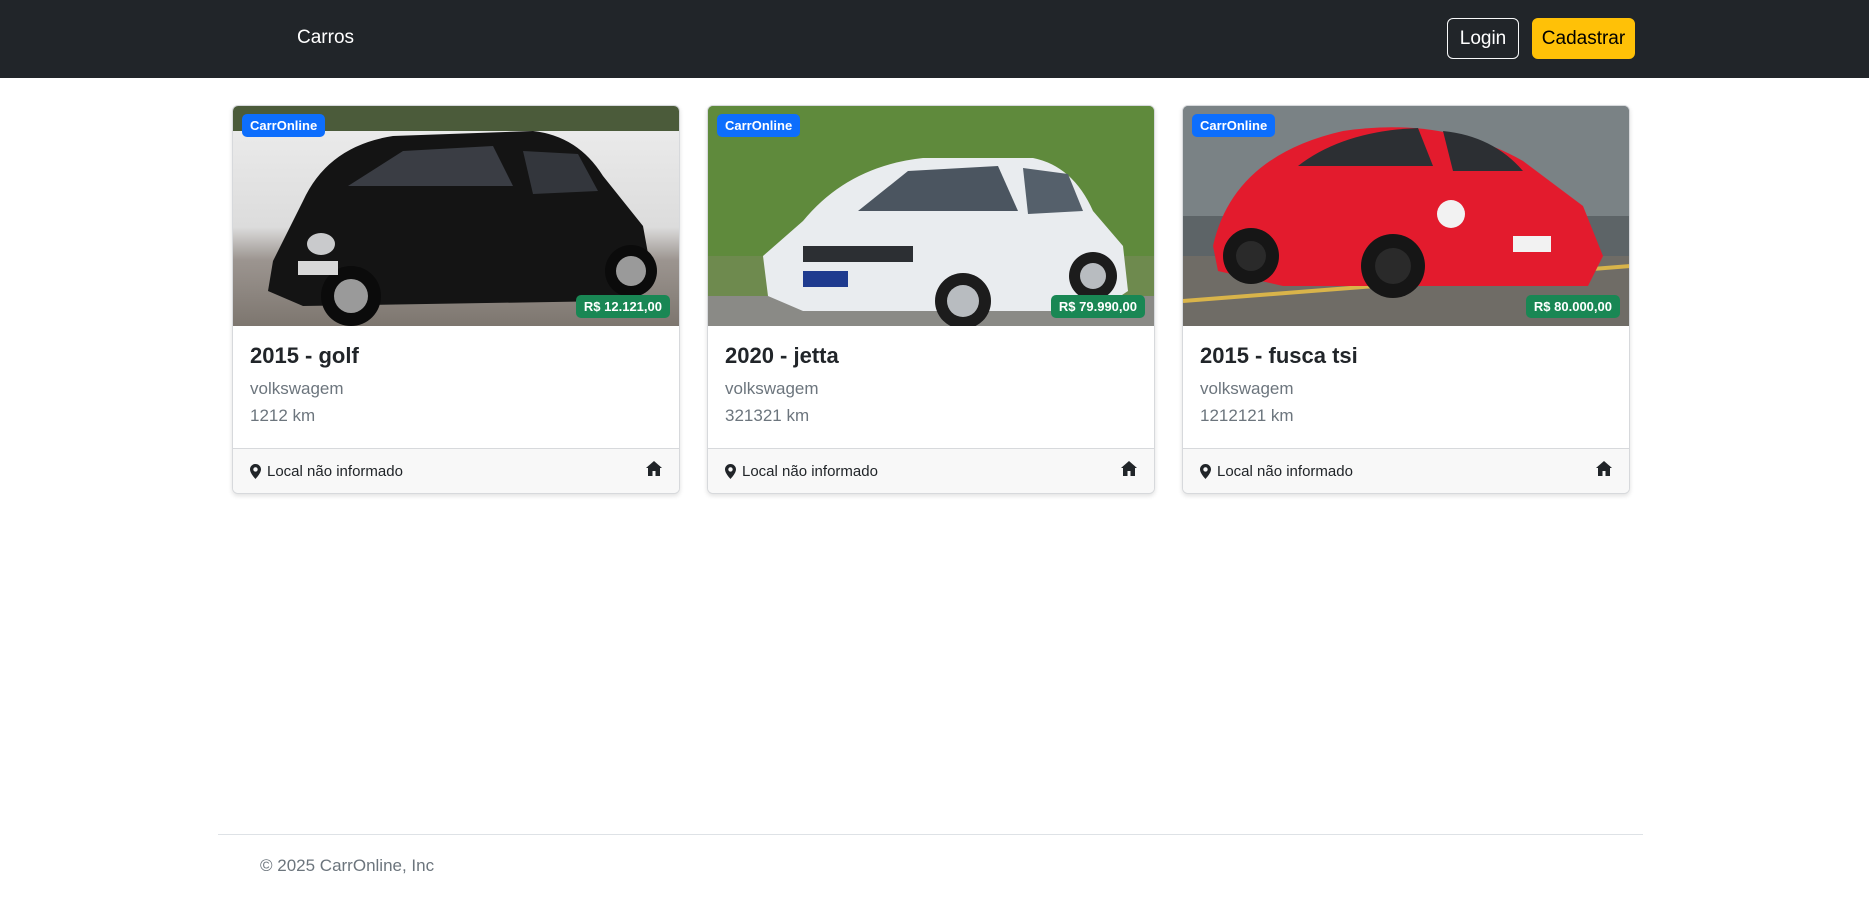 The image size is (1869, 921). Describe the element at coordinates (622, 306) in the screenshot. I see `price-badge: R$ 12.121,00` at that location.